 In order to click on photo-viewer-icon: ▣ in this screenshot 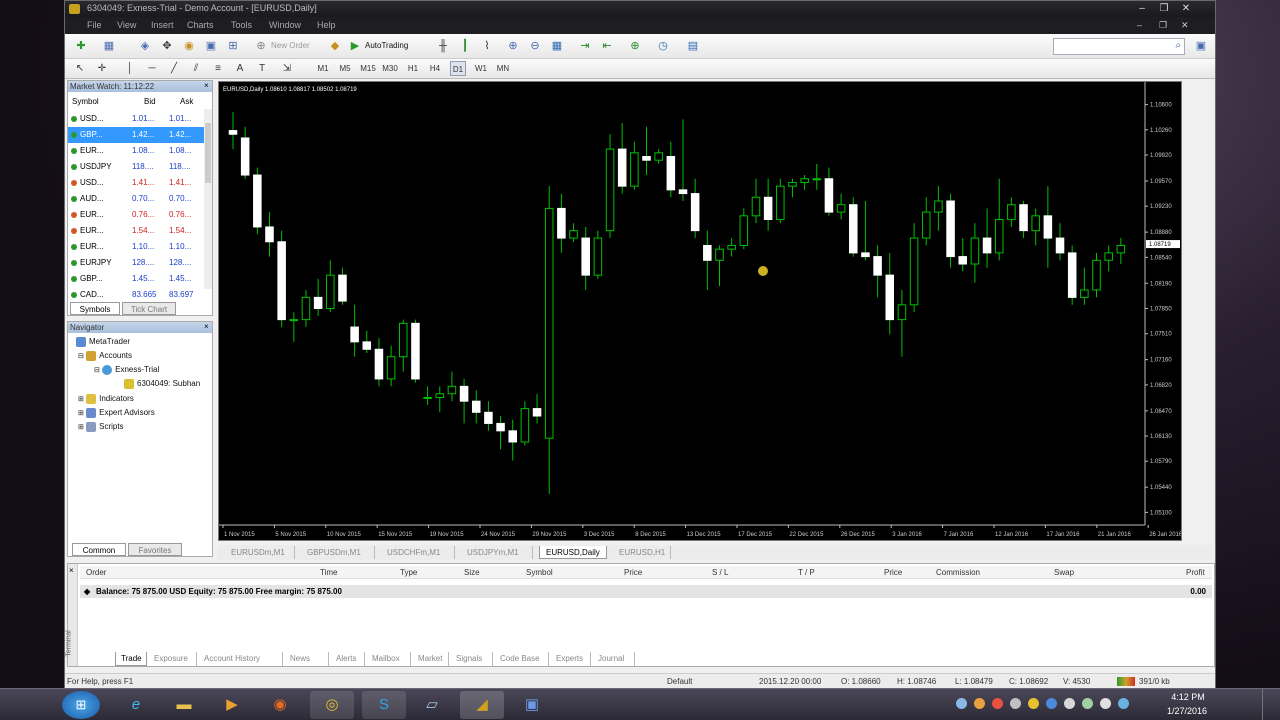, I will do `click(532, 705)`.